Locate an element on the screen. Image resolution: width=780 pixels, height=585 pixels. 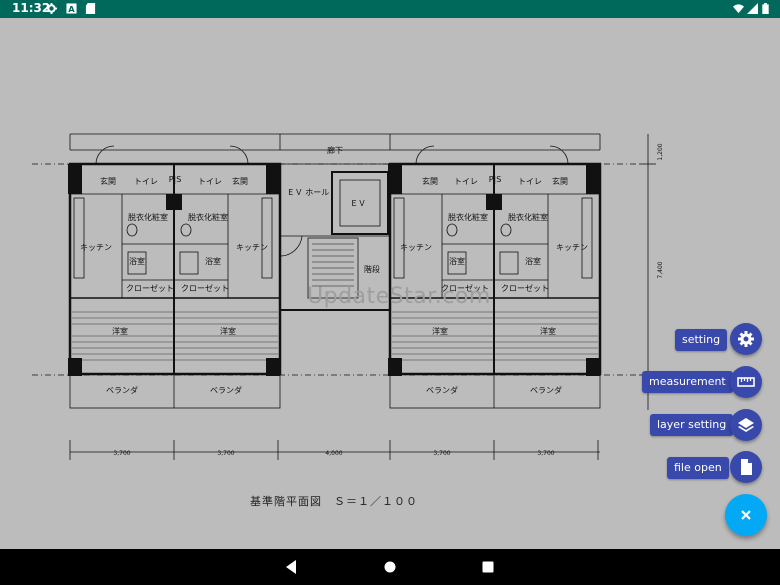
layers-icon is located at coordinates (746, 425).